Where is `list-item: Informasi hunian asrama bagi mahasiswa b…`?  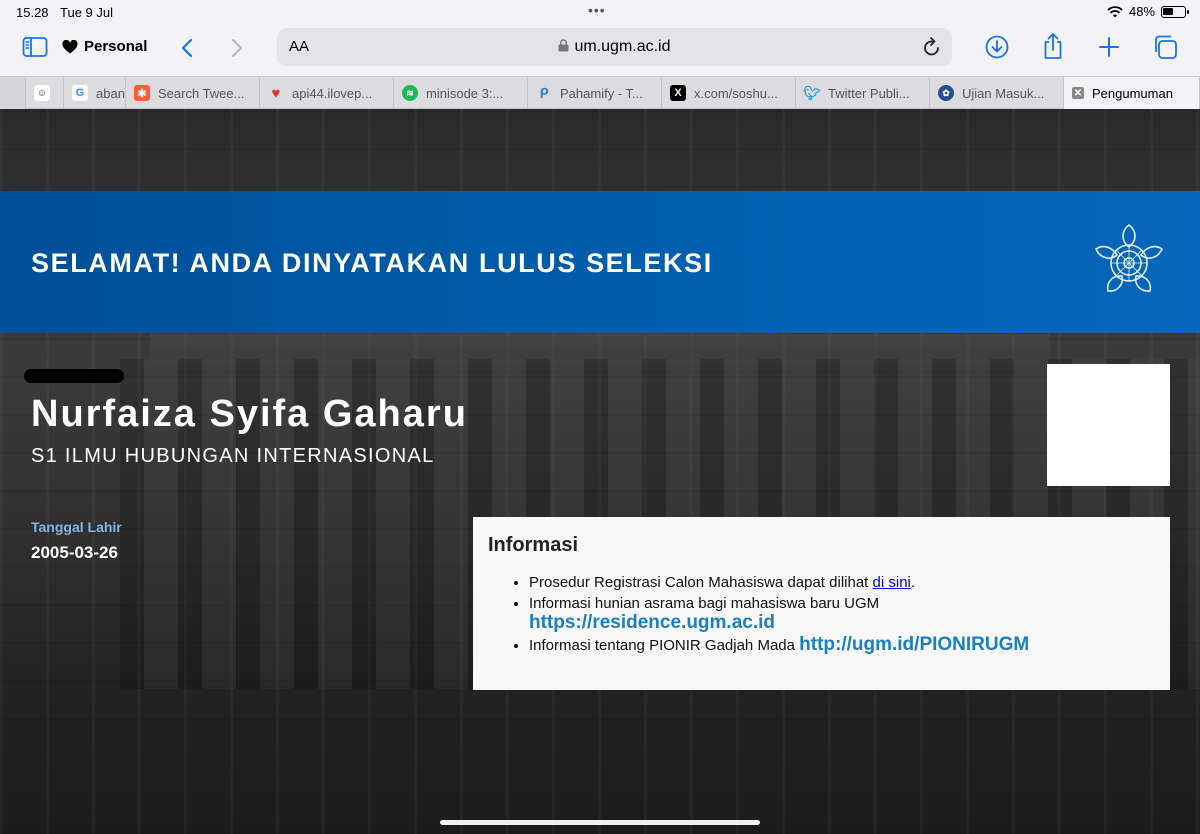 list-item: Informasi hunian asrama bagi mahasiswa b… is located at coordinates (839, 613).